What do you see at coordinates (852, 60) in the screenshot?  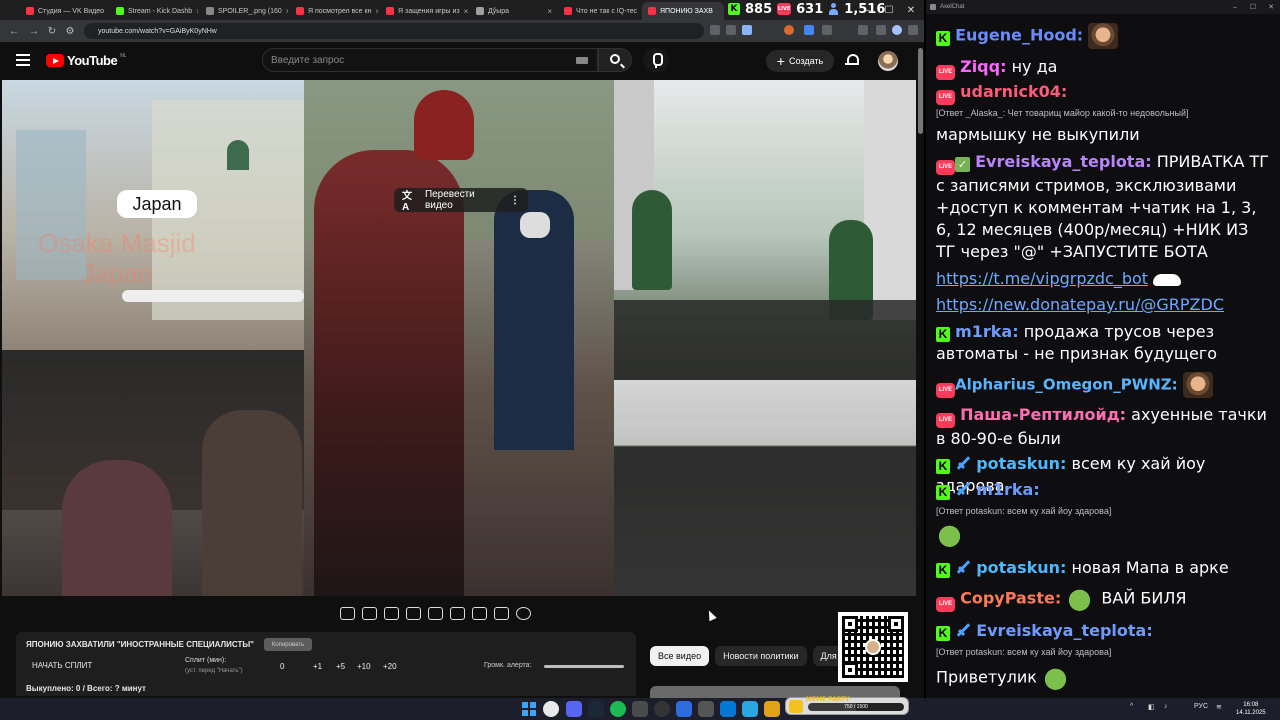 I see `notifications-bell-icon` at bounding box center [852, 60].